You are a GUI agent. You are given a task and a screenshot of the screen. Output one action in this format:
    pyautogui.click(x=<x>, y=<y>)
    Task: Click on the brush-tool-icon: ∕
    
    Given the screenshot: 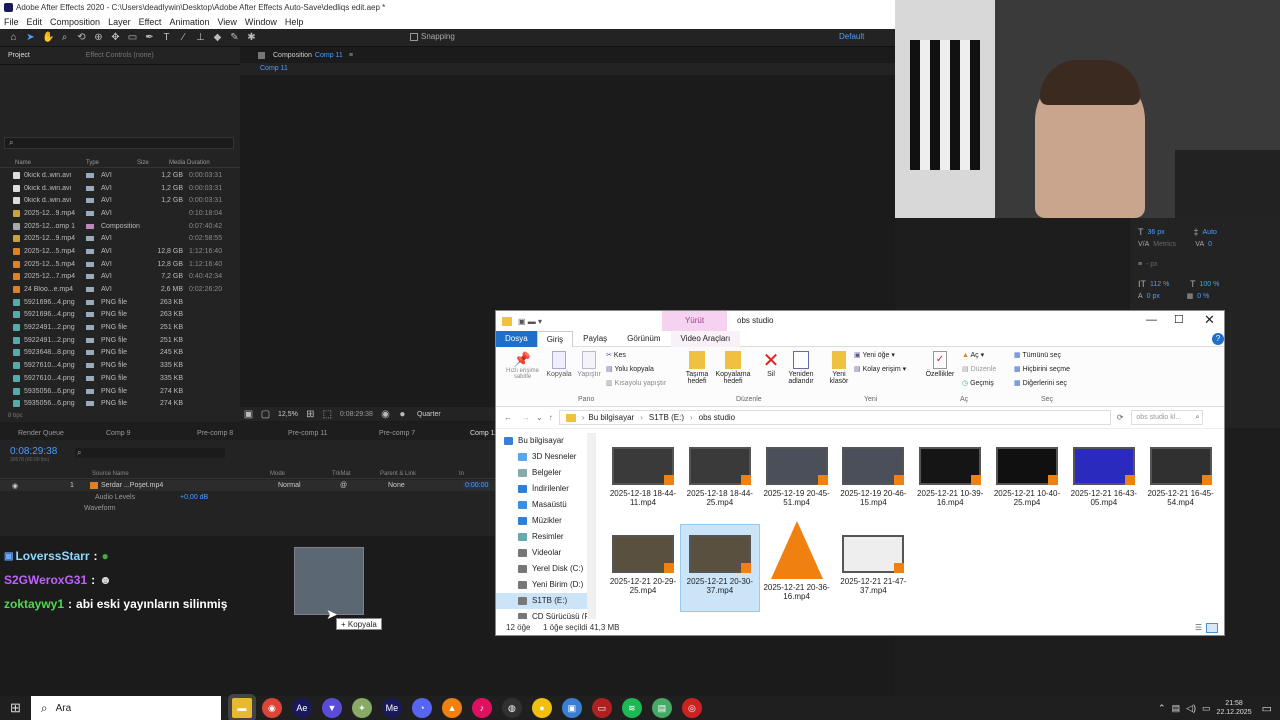 What is the action you would take?
    pyautogui.click(x=183, y=37)
    